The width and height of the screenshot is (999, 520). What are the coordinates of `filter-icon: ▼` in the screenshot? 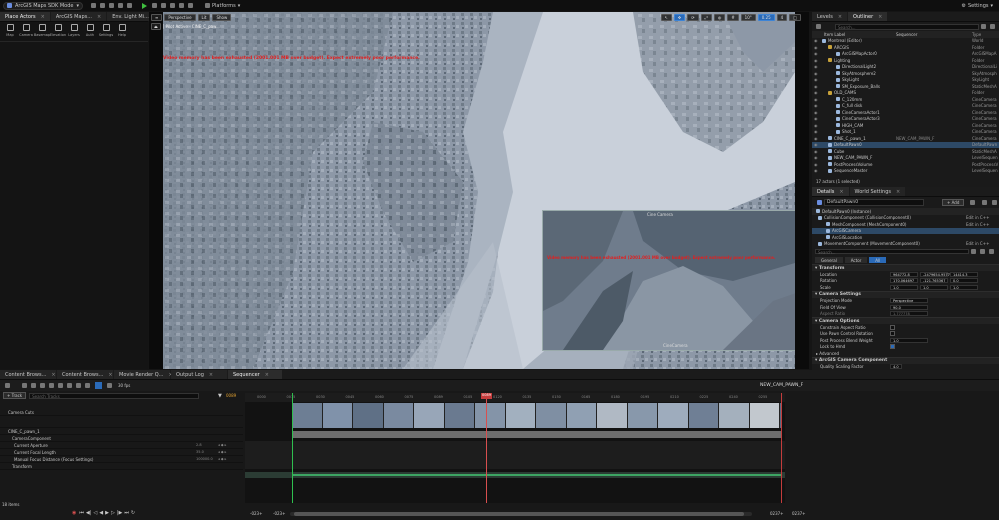 It's located at (220, 396).